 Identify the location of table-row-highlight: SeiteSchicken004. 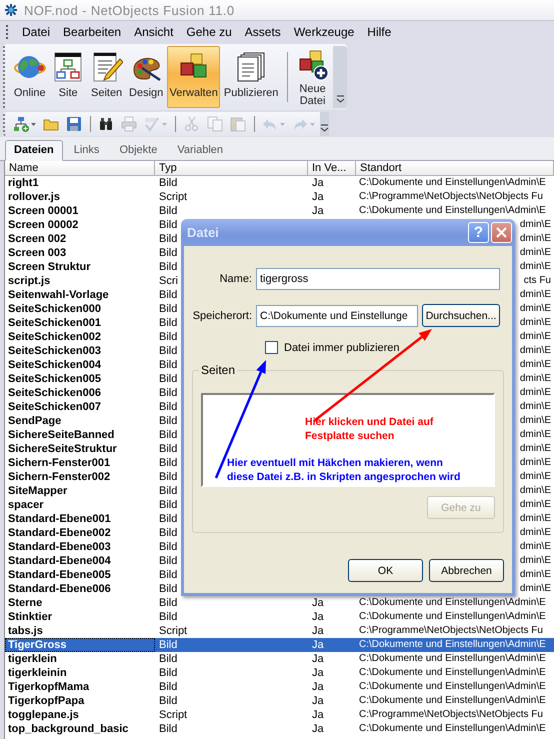
(80, 365).